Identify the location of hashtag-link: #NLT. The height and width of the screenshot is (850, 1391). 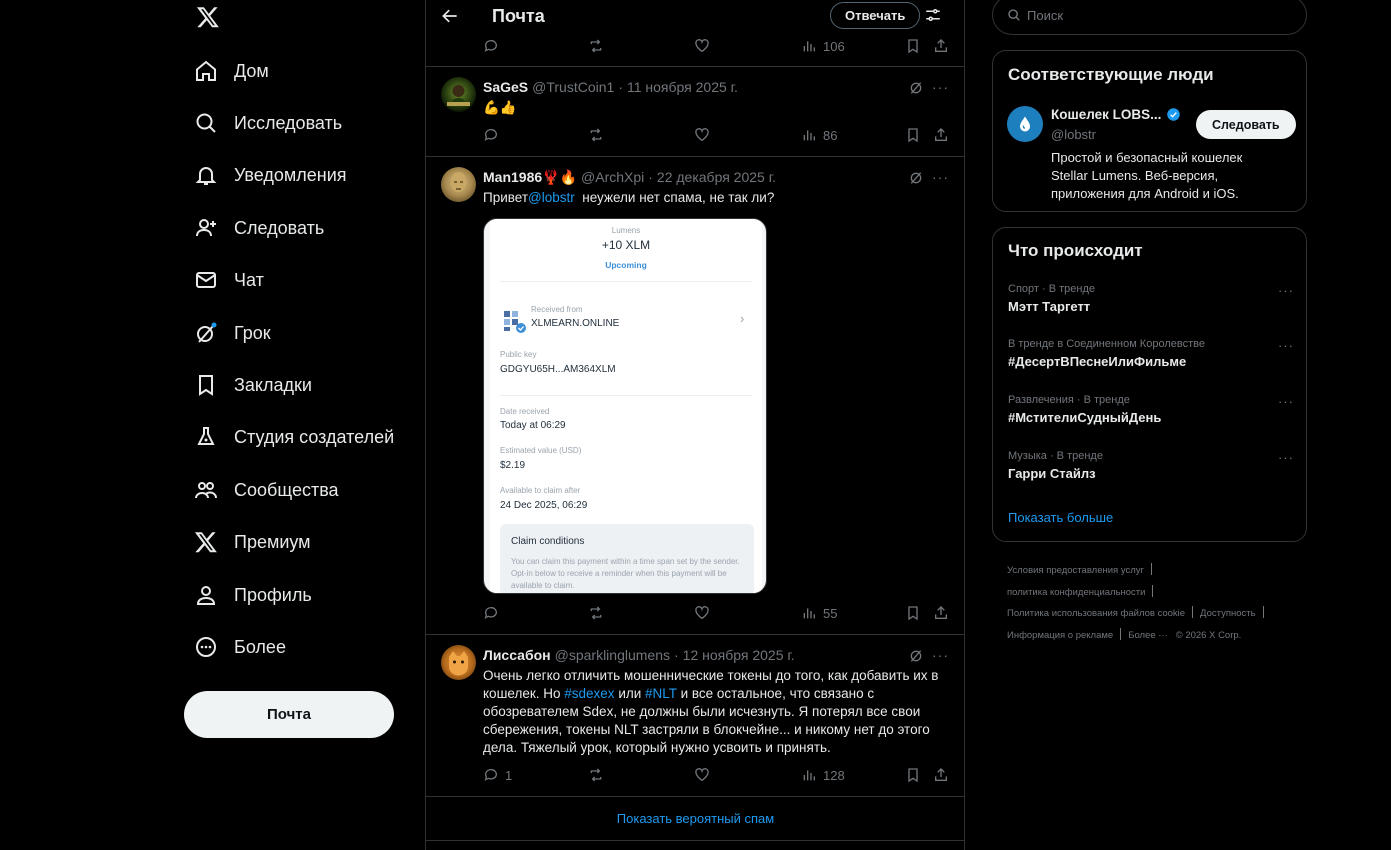
(661, 693).